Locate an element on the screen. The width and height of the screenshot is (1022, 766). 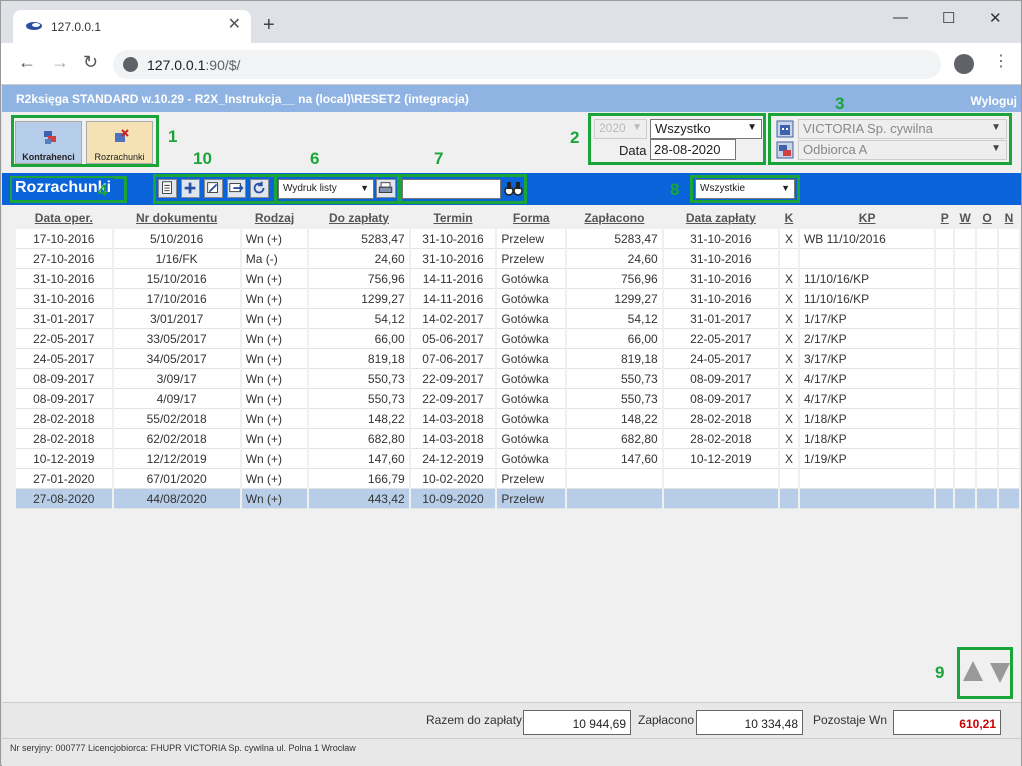
cell-payment-date: 22-05-2017 is located at coordinates (720, 339).